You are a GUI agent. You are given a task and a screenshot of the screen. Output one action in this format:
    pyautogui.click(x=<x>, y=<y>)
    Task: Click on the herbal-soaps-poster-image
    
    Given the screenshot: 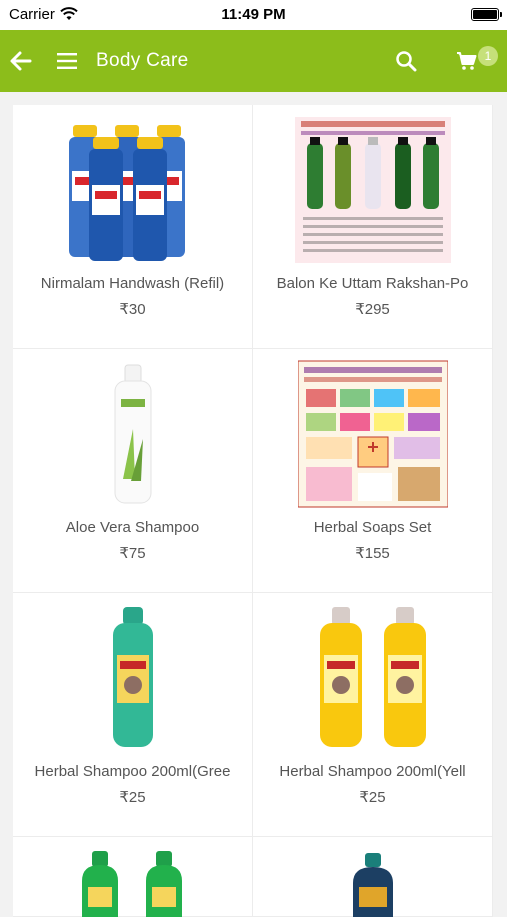 What is the action you would take?
    pyautogui.click(x=372, y=434)
    